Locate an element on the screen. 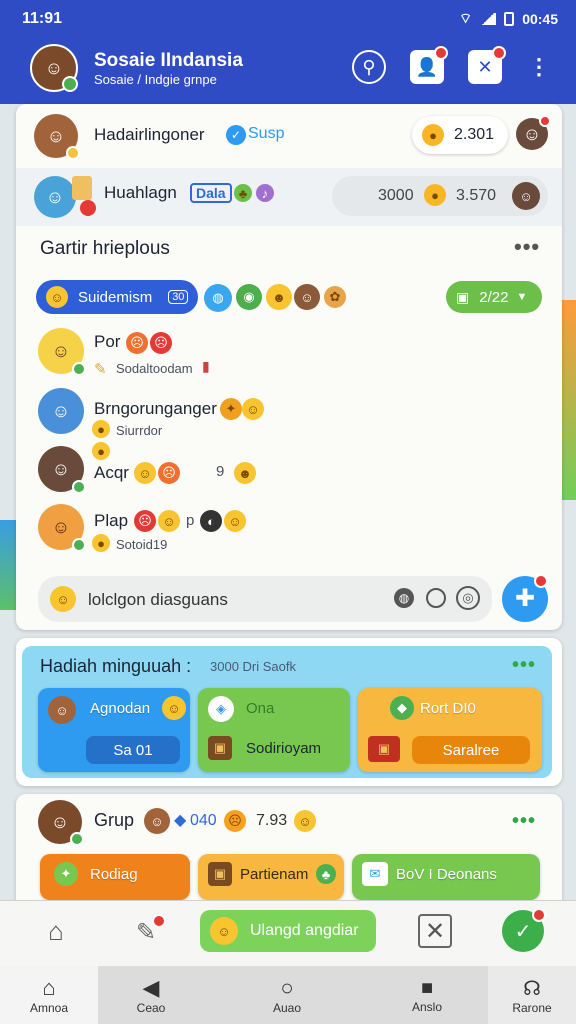 The image size is (576, 1024). nav-recents: ■ Anslo is located at coordinates (427, 995).